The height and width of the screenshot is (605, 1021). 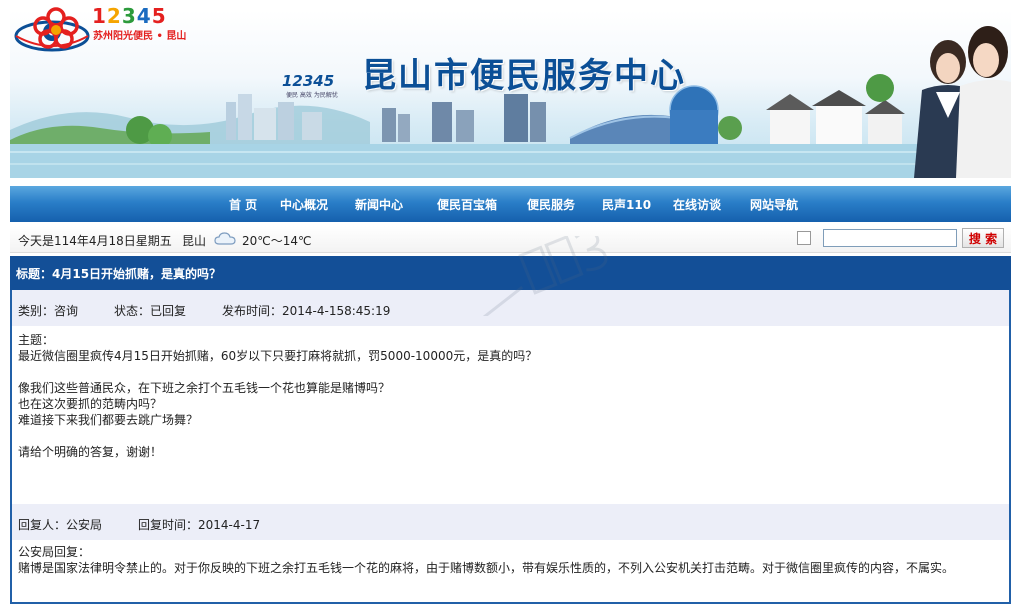 What do you see at coordinates (510, 24) in the screenshot?
I see `logo-bar: 12345 苏州阳光便民 • 昆山` at bounding box center [510, 24].